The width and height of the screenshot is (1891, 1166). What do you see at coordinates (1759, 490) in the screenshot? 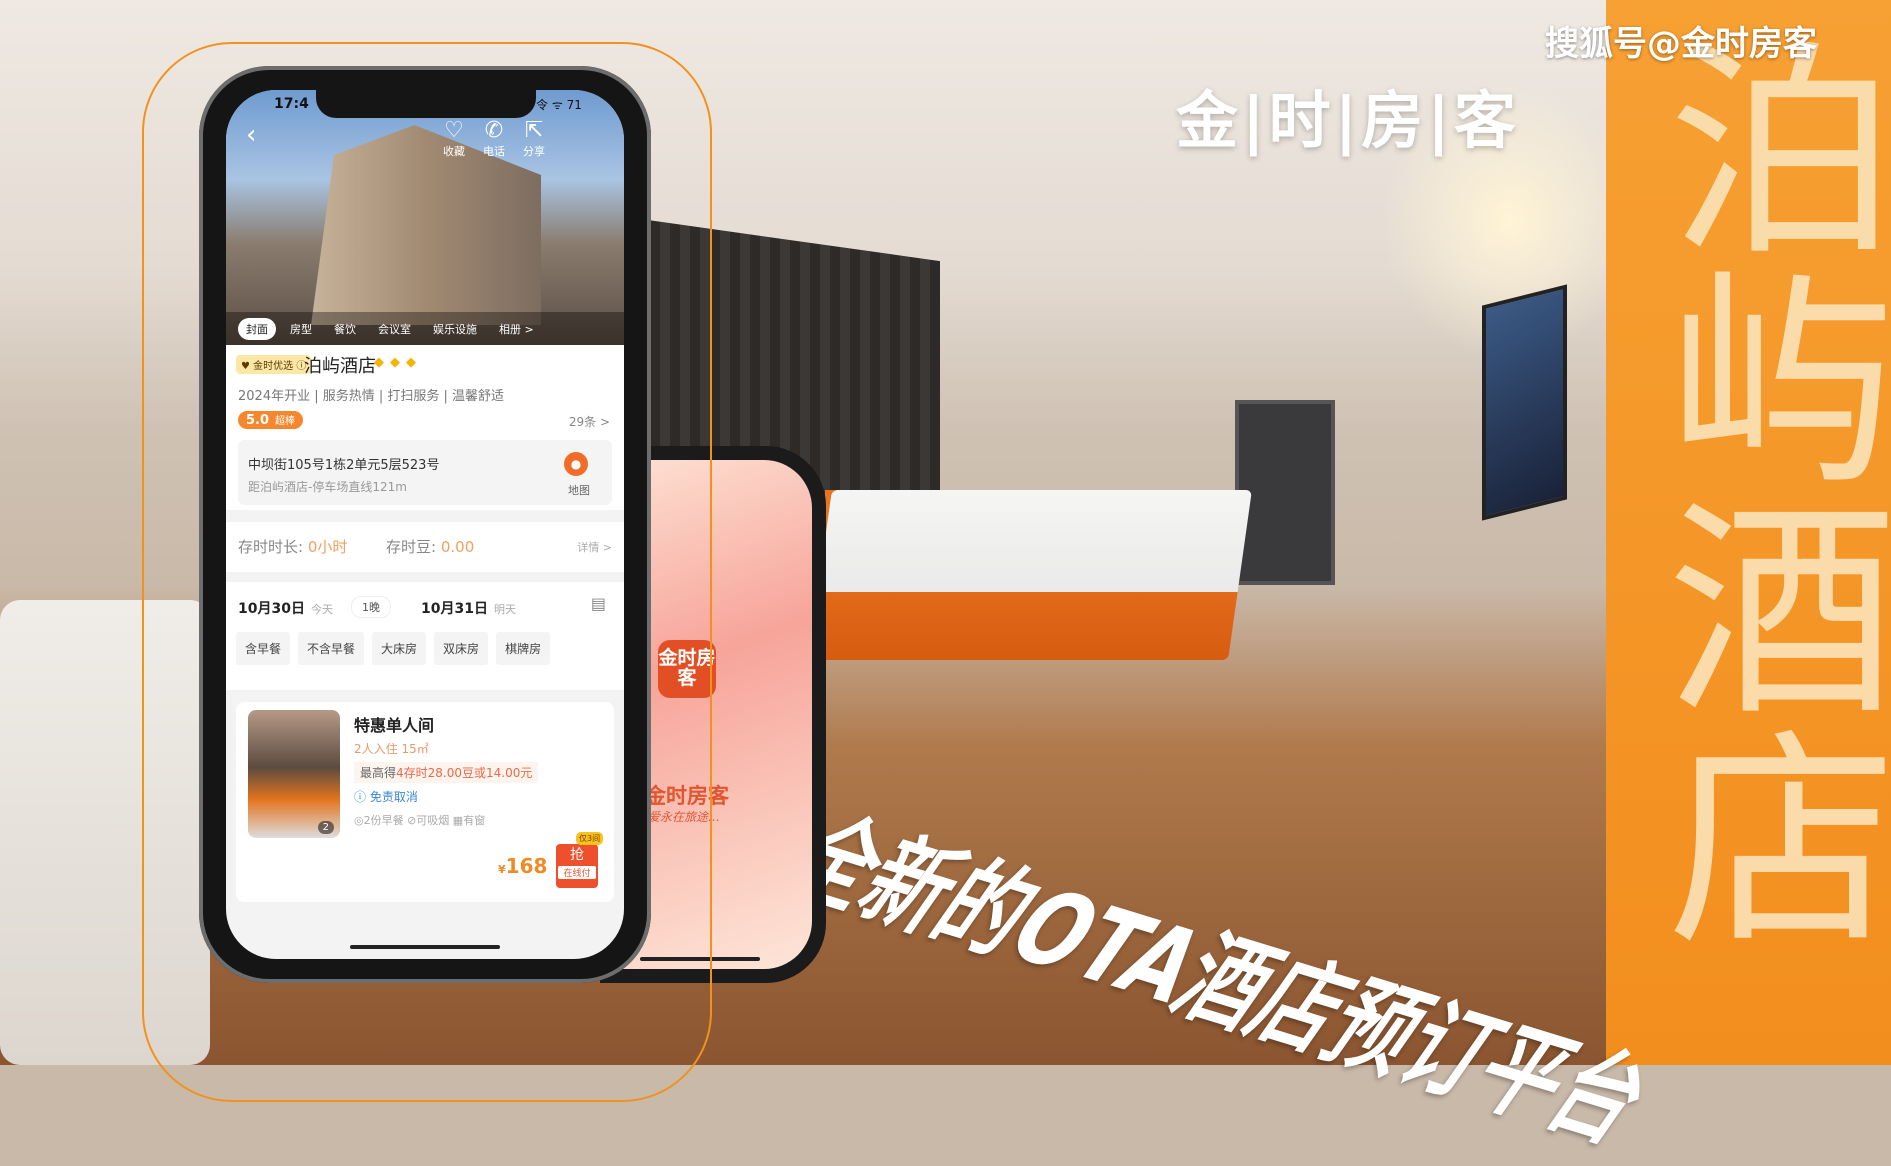
I see `vertical-hotel-title: 泊屿酒店` at bounding box center [1759, 490].